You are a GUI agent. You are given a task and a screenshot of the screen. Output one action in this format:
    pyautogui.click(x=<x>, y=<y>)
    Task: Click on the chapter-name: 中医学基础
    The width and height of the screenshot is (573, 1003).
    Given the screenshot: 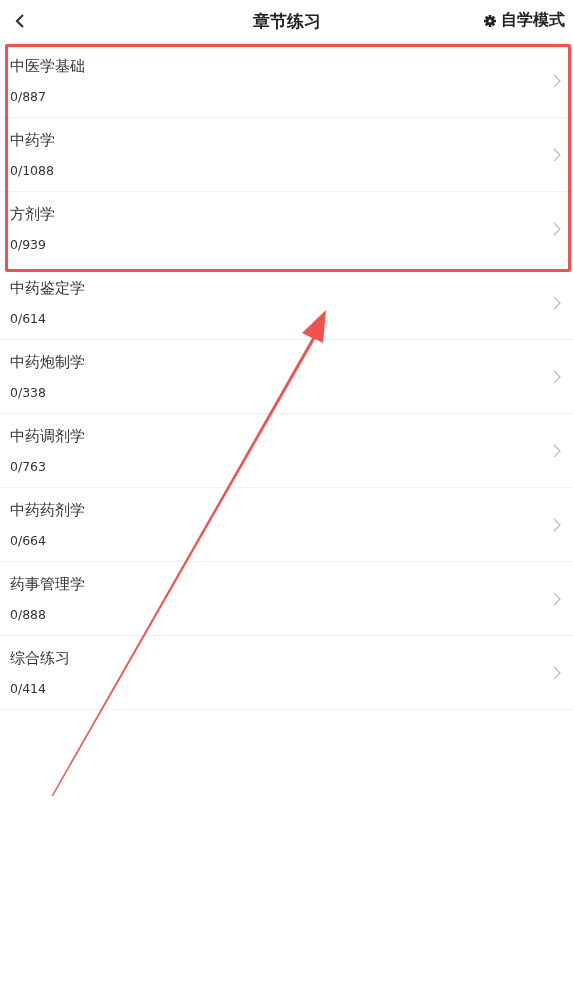 What is the action you would take?
    pyautogui.click(x=48, y=66)
    